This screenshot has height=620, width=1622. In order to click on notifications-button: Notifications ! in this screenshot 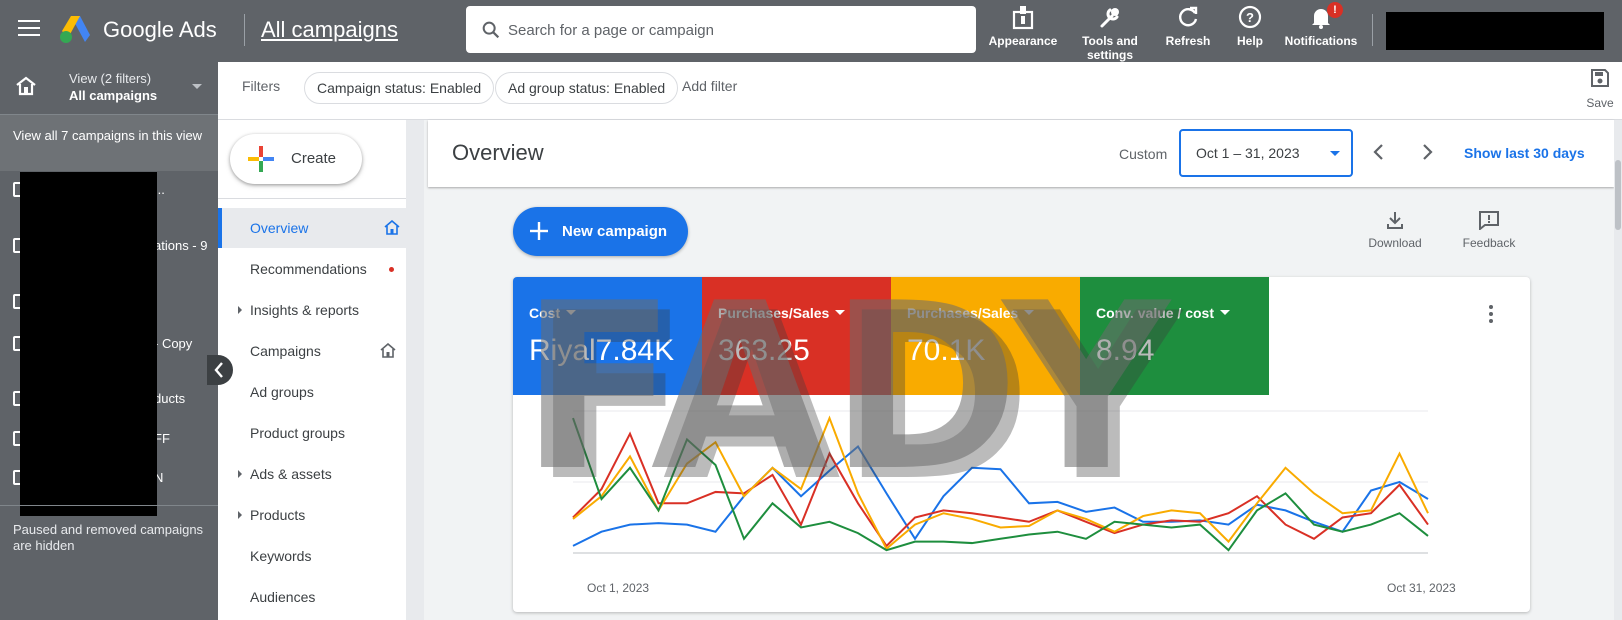, I will do `click(1321, 25)`.